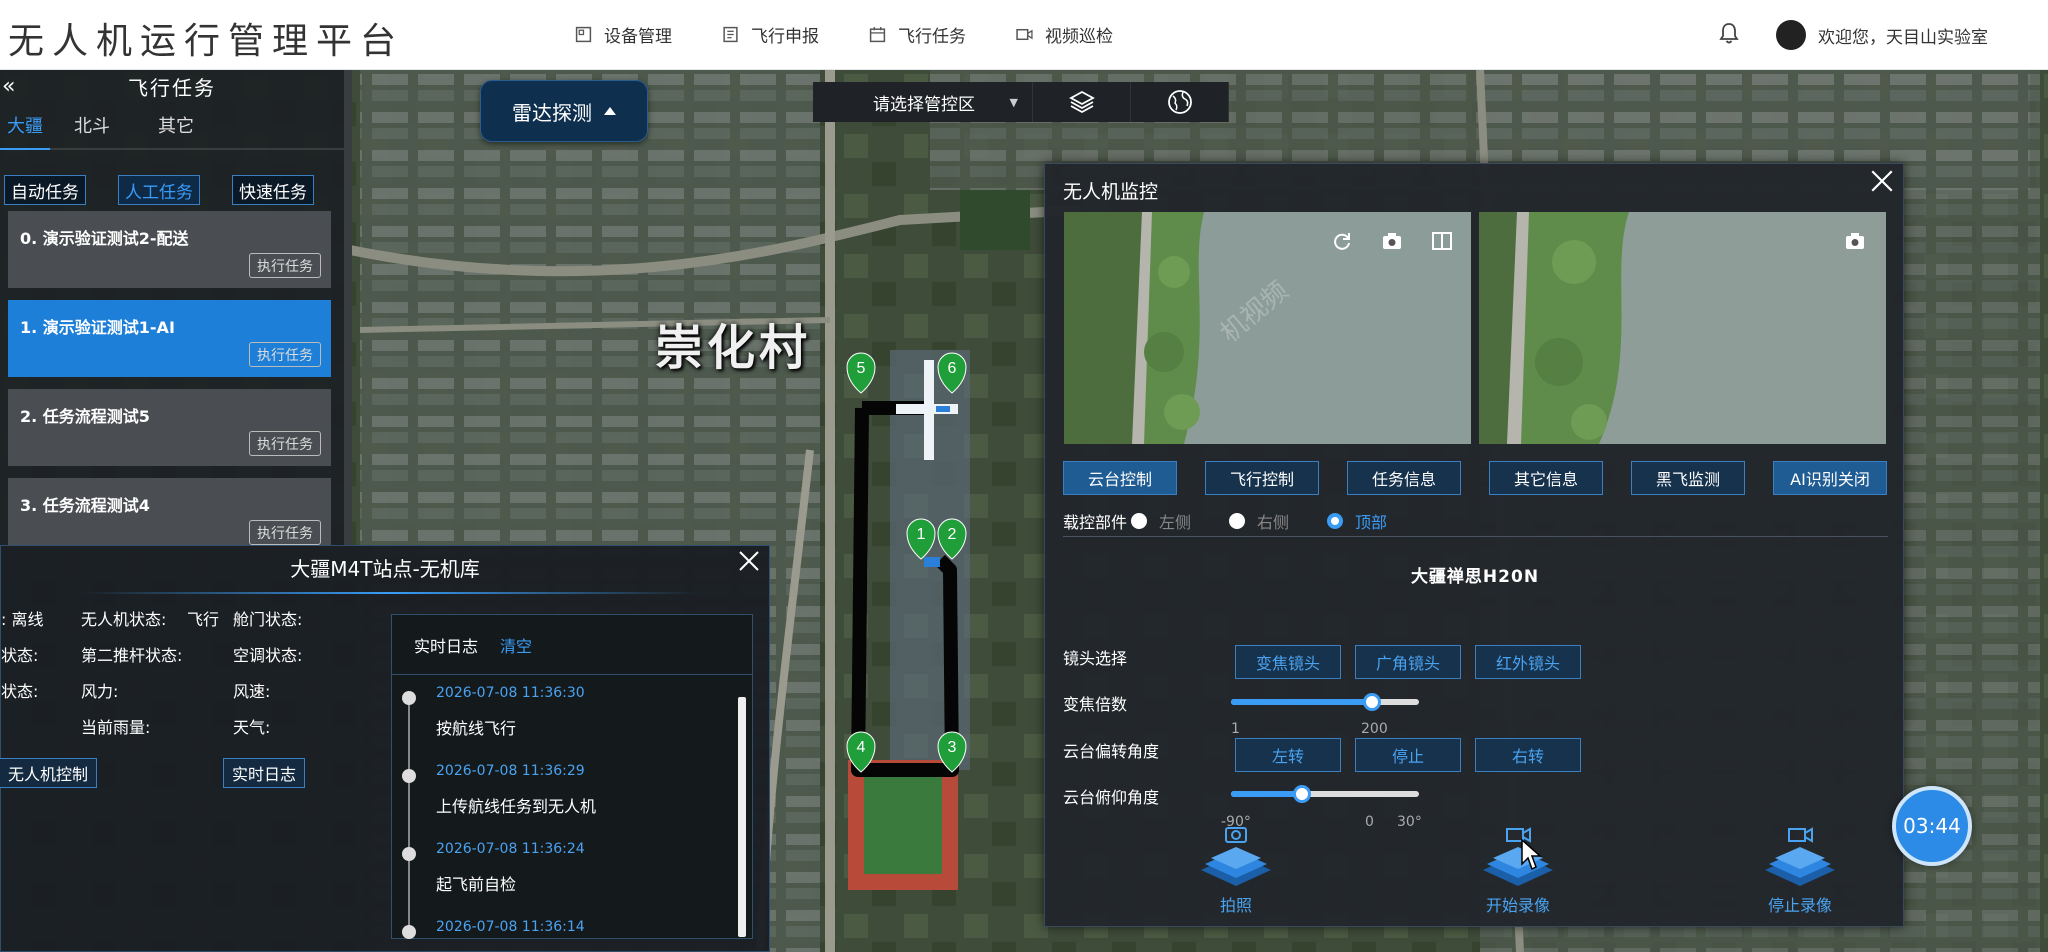 The height and width of the screenshot is (952, 2048). Describe the element at coordinates (1235, 729) in the screenshot. I see `zoom-min: 1` at that location.